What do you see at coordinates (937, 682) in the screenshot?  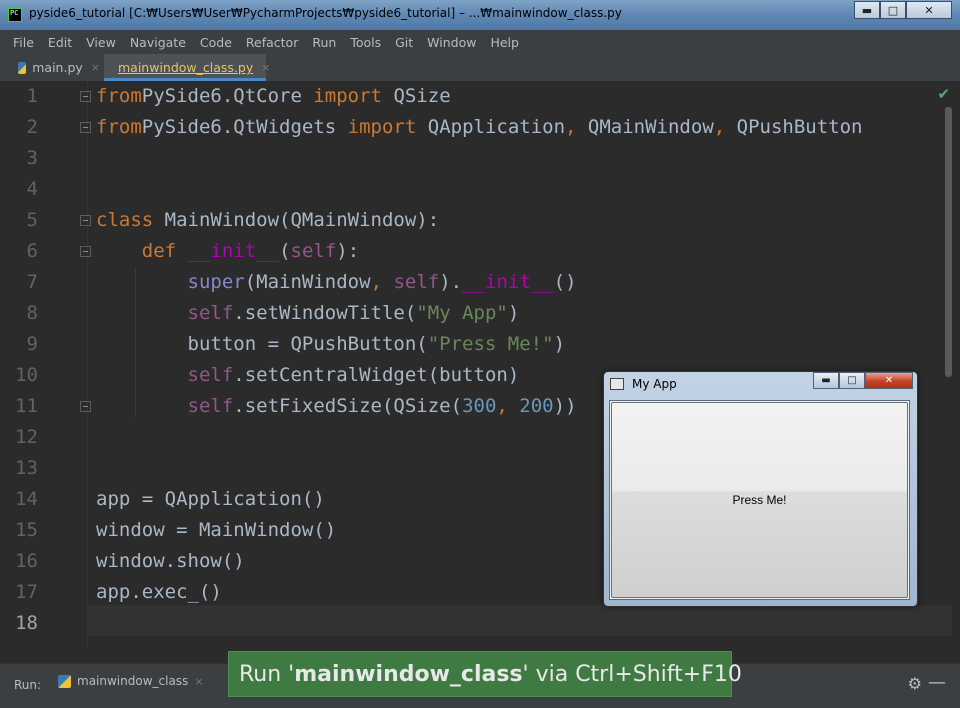 I see `hide-icon: —` at bounding box center [937, 682].